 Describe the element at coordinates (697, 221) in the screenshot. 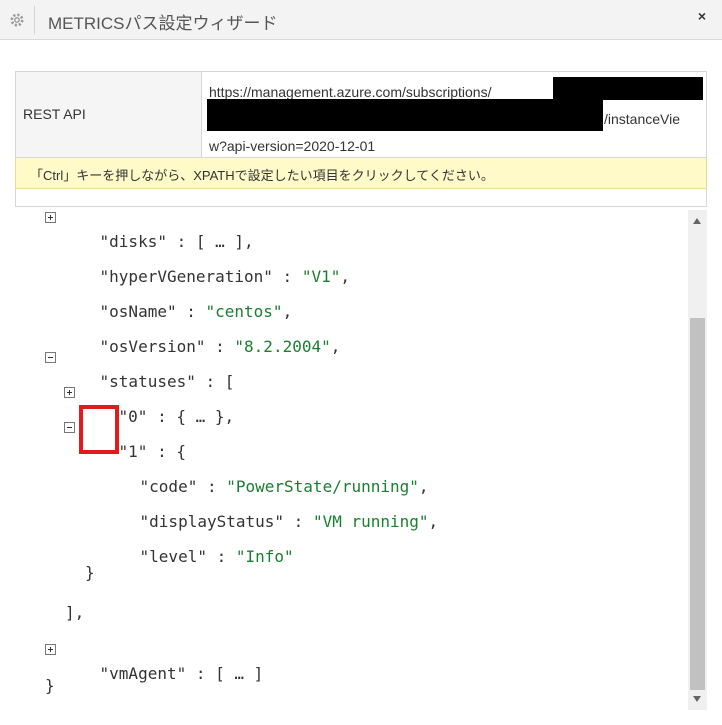

I see `scroll-up-icon` at that location.